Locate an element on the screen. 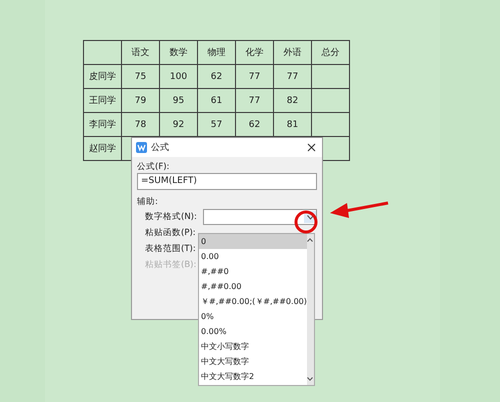 The width and height of the screenshot is (500, 402). table-cell: 皮同学 is located at coordinates (103, 76).